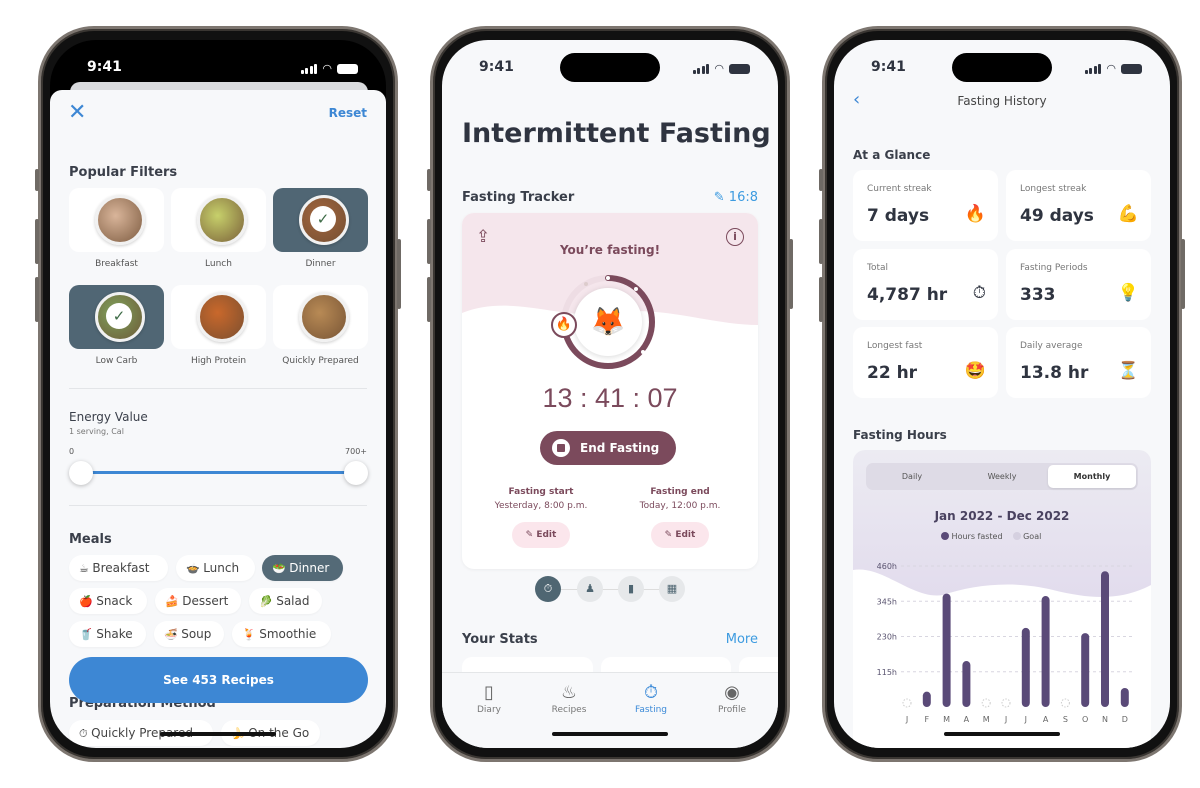  Describe the element at coordinates (546, 535) in the screenshot. I see `edit-label: Edit` at that location.